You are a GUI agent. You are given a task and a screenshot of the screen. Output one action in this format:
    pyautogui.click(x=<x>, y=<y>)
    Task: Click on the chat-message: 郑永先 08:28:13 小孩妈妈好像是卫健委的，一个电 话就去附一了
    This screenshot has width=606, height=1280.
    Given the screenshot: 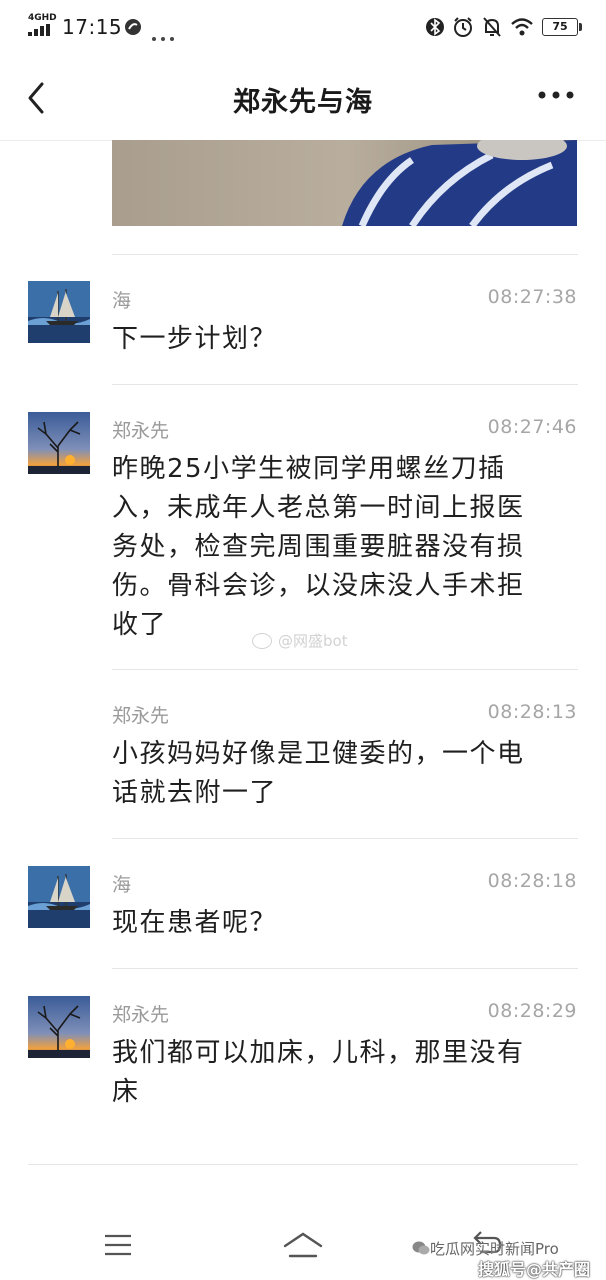 What is the action you would take?
    pyautogui.click(x=303, y=763)
    